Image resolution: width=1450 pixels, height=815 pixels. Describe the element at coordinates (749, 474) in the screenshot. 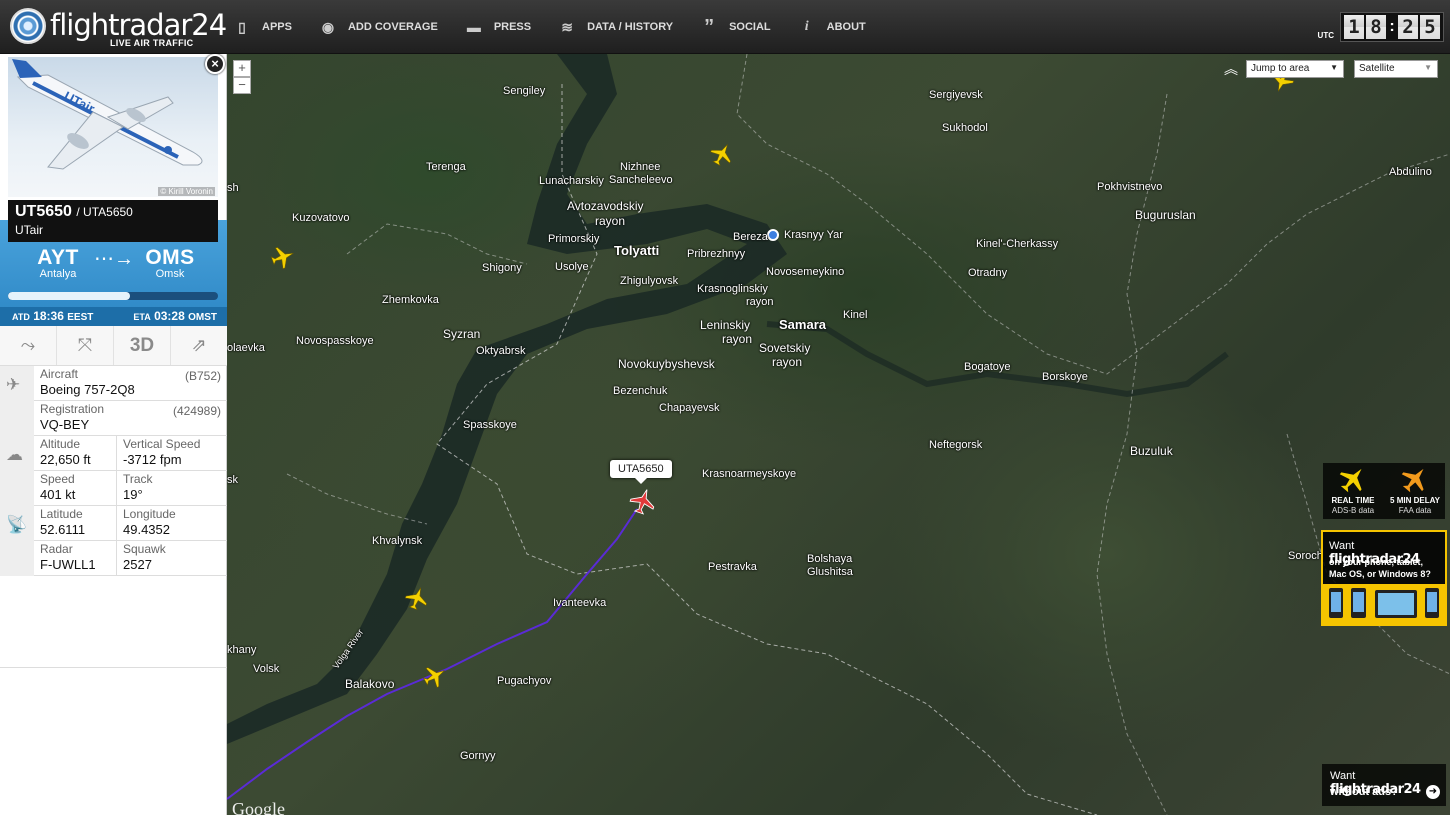

I see `map-label: Krasnoarmeyskoye` at that location.